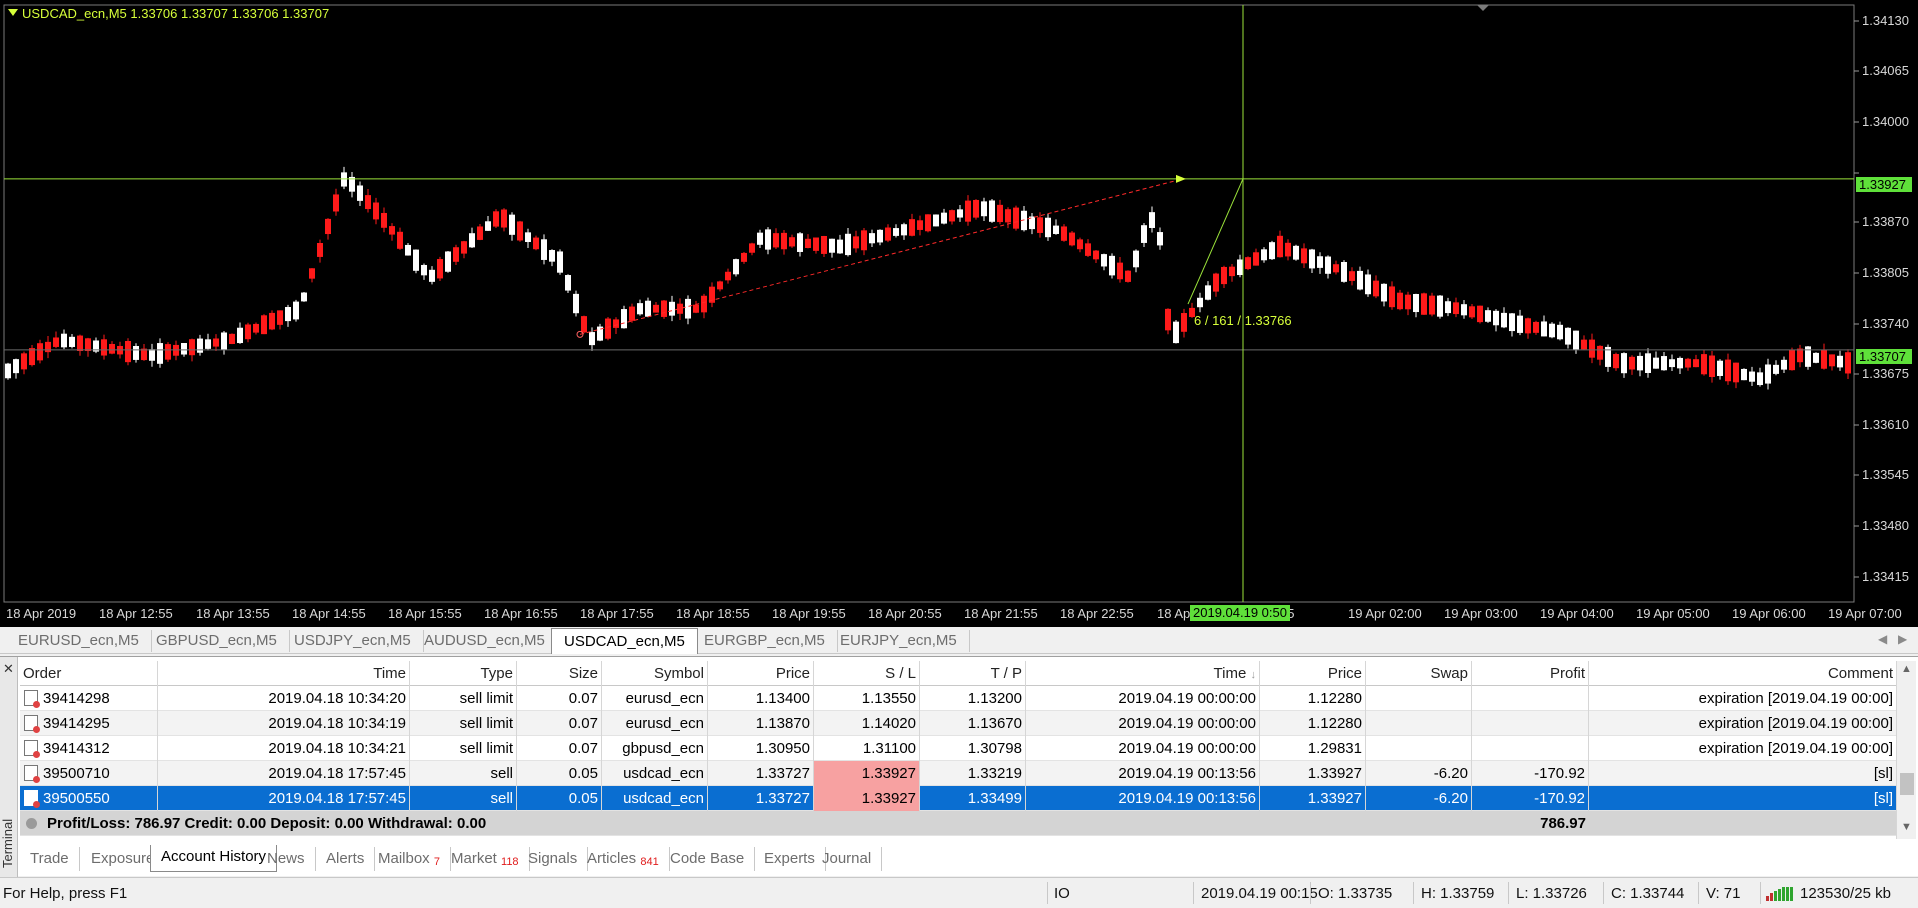 This screenshot has height=908, width=1918. What do you see at coordinates (1481, 613) in the screenshot?
I see `time-tick-label: 19 Apr 03:00` at bounding box center [1481, 613].